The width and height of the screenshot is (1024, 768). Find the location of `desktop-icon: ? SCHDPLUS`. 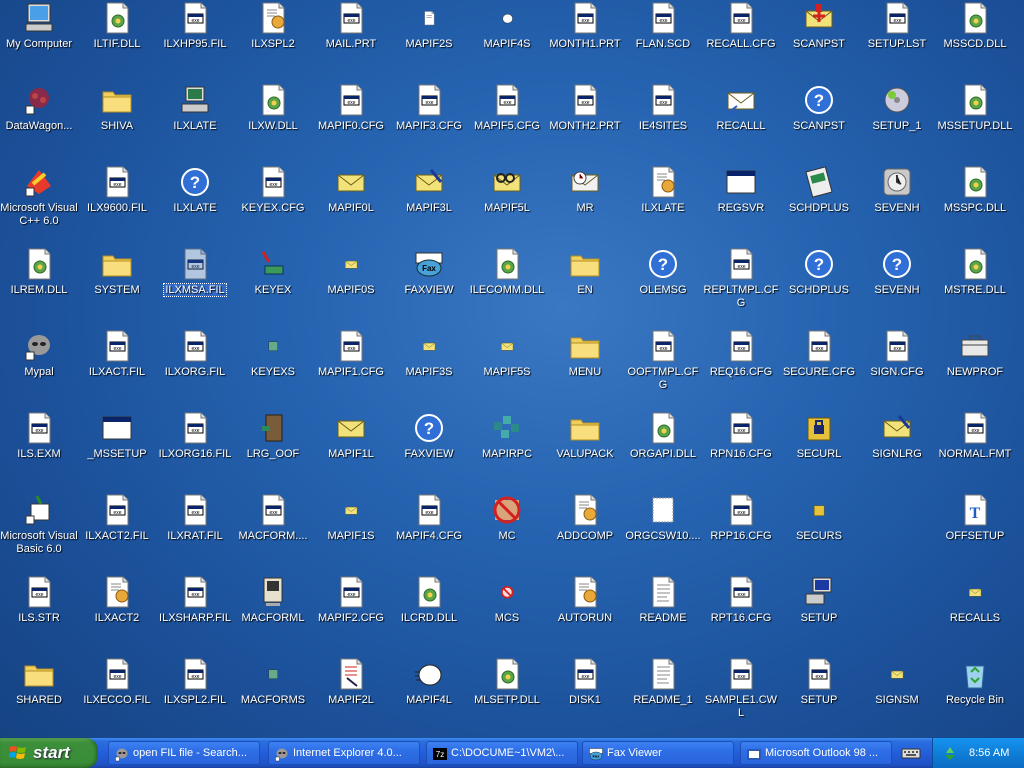

desktop-icon: ? SCHDPLUS is located at coordinates (819, 287).